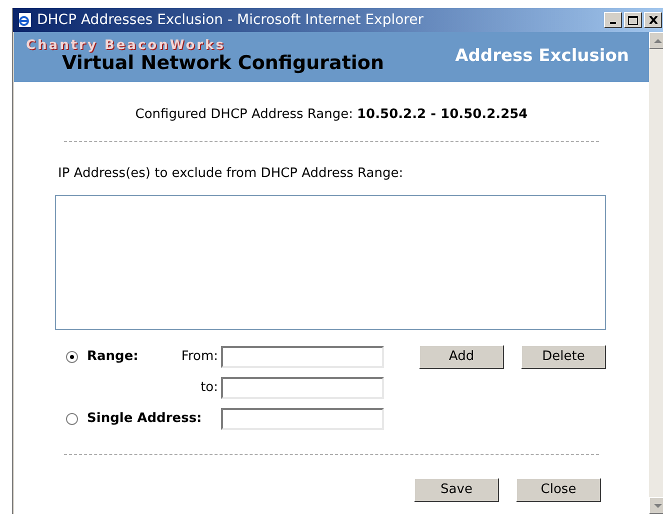 This screenshot has height=518, width=663. I want to click on action-button: Close, so click(558, 490).